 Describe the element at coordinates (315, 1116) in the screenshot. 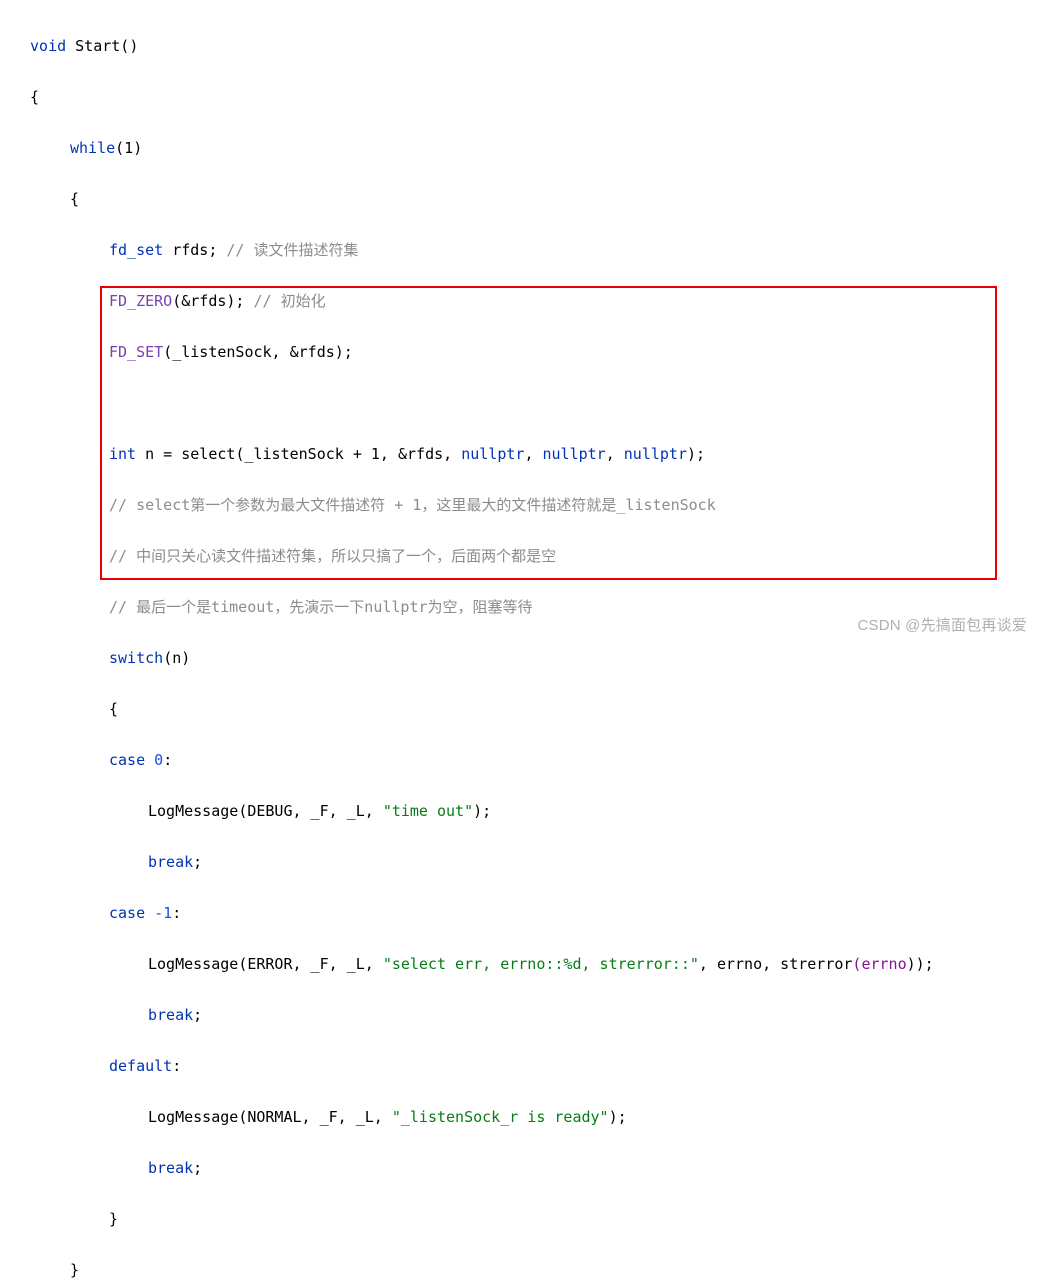

I see `log-normal-args: (NORMAL, _F, _L,` at that location.